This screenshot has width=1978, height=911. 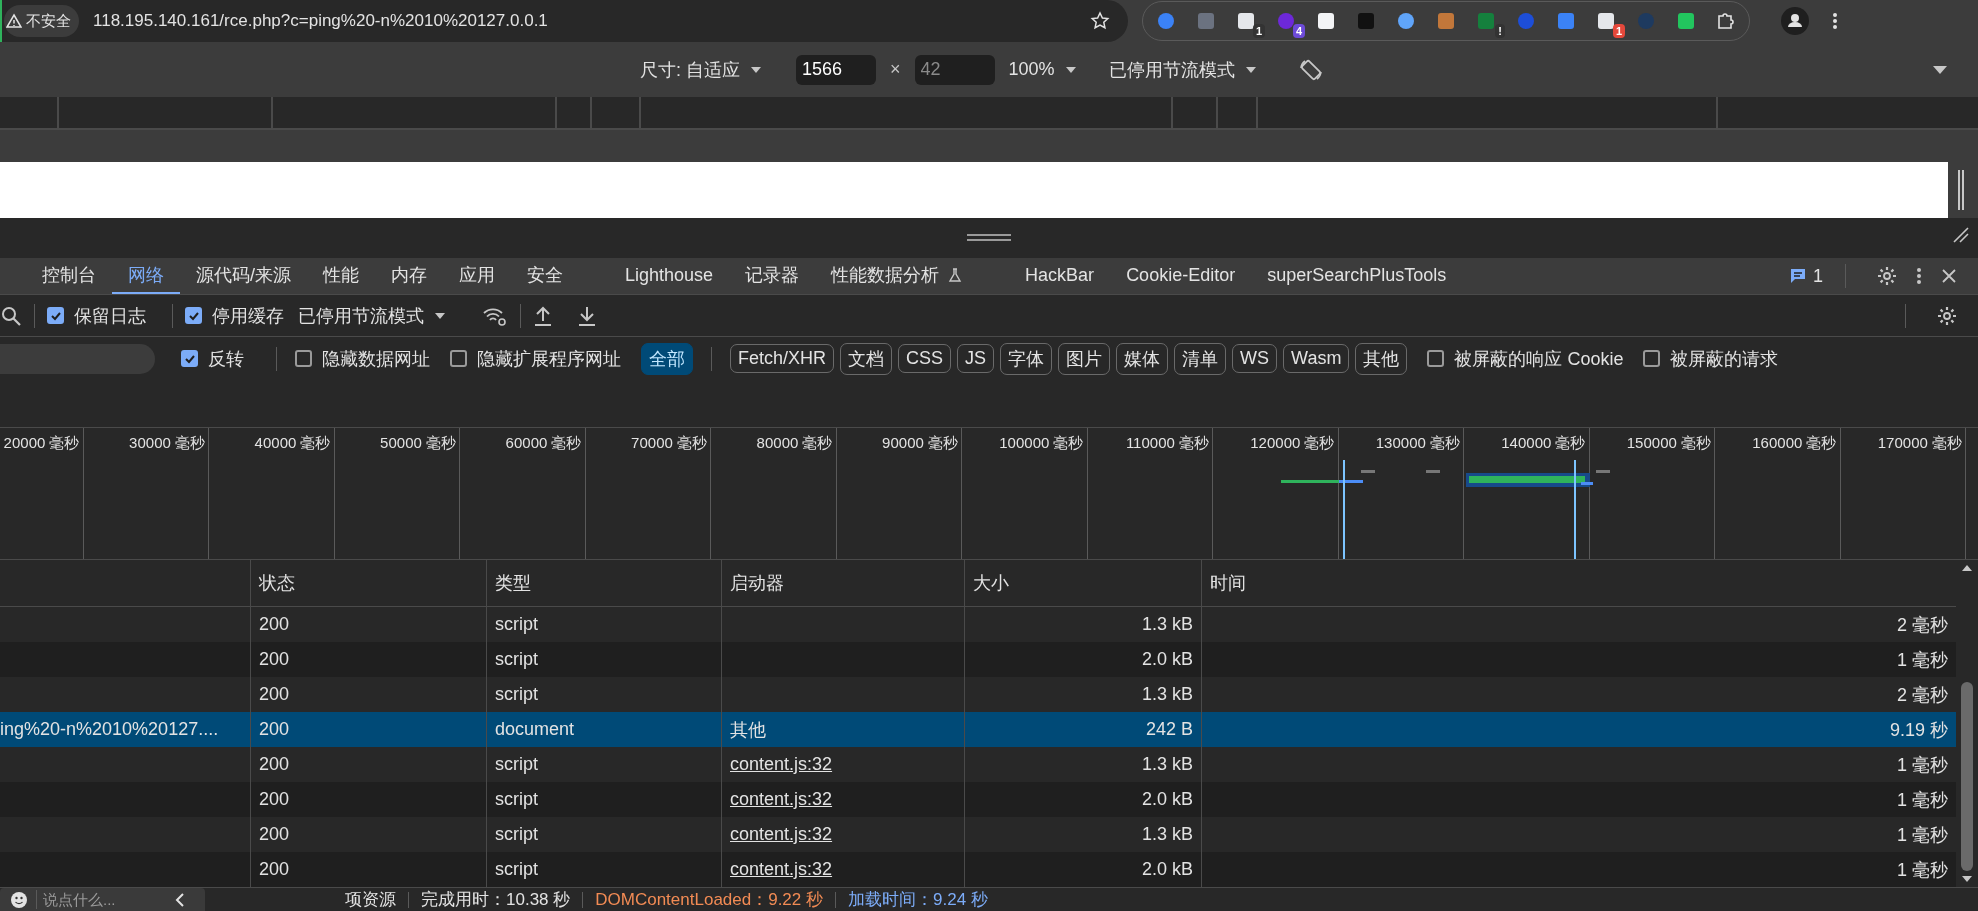 What do you see at coordinates (1961, 235) in the screenshot?
I see `corner-resize-icon` at bounding box center [1961, 235].